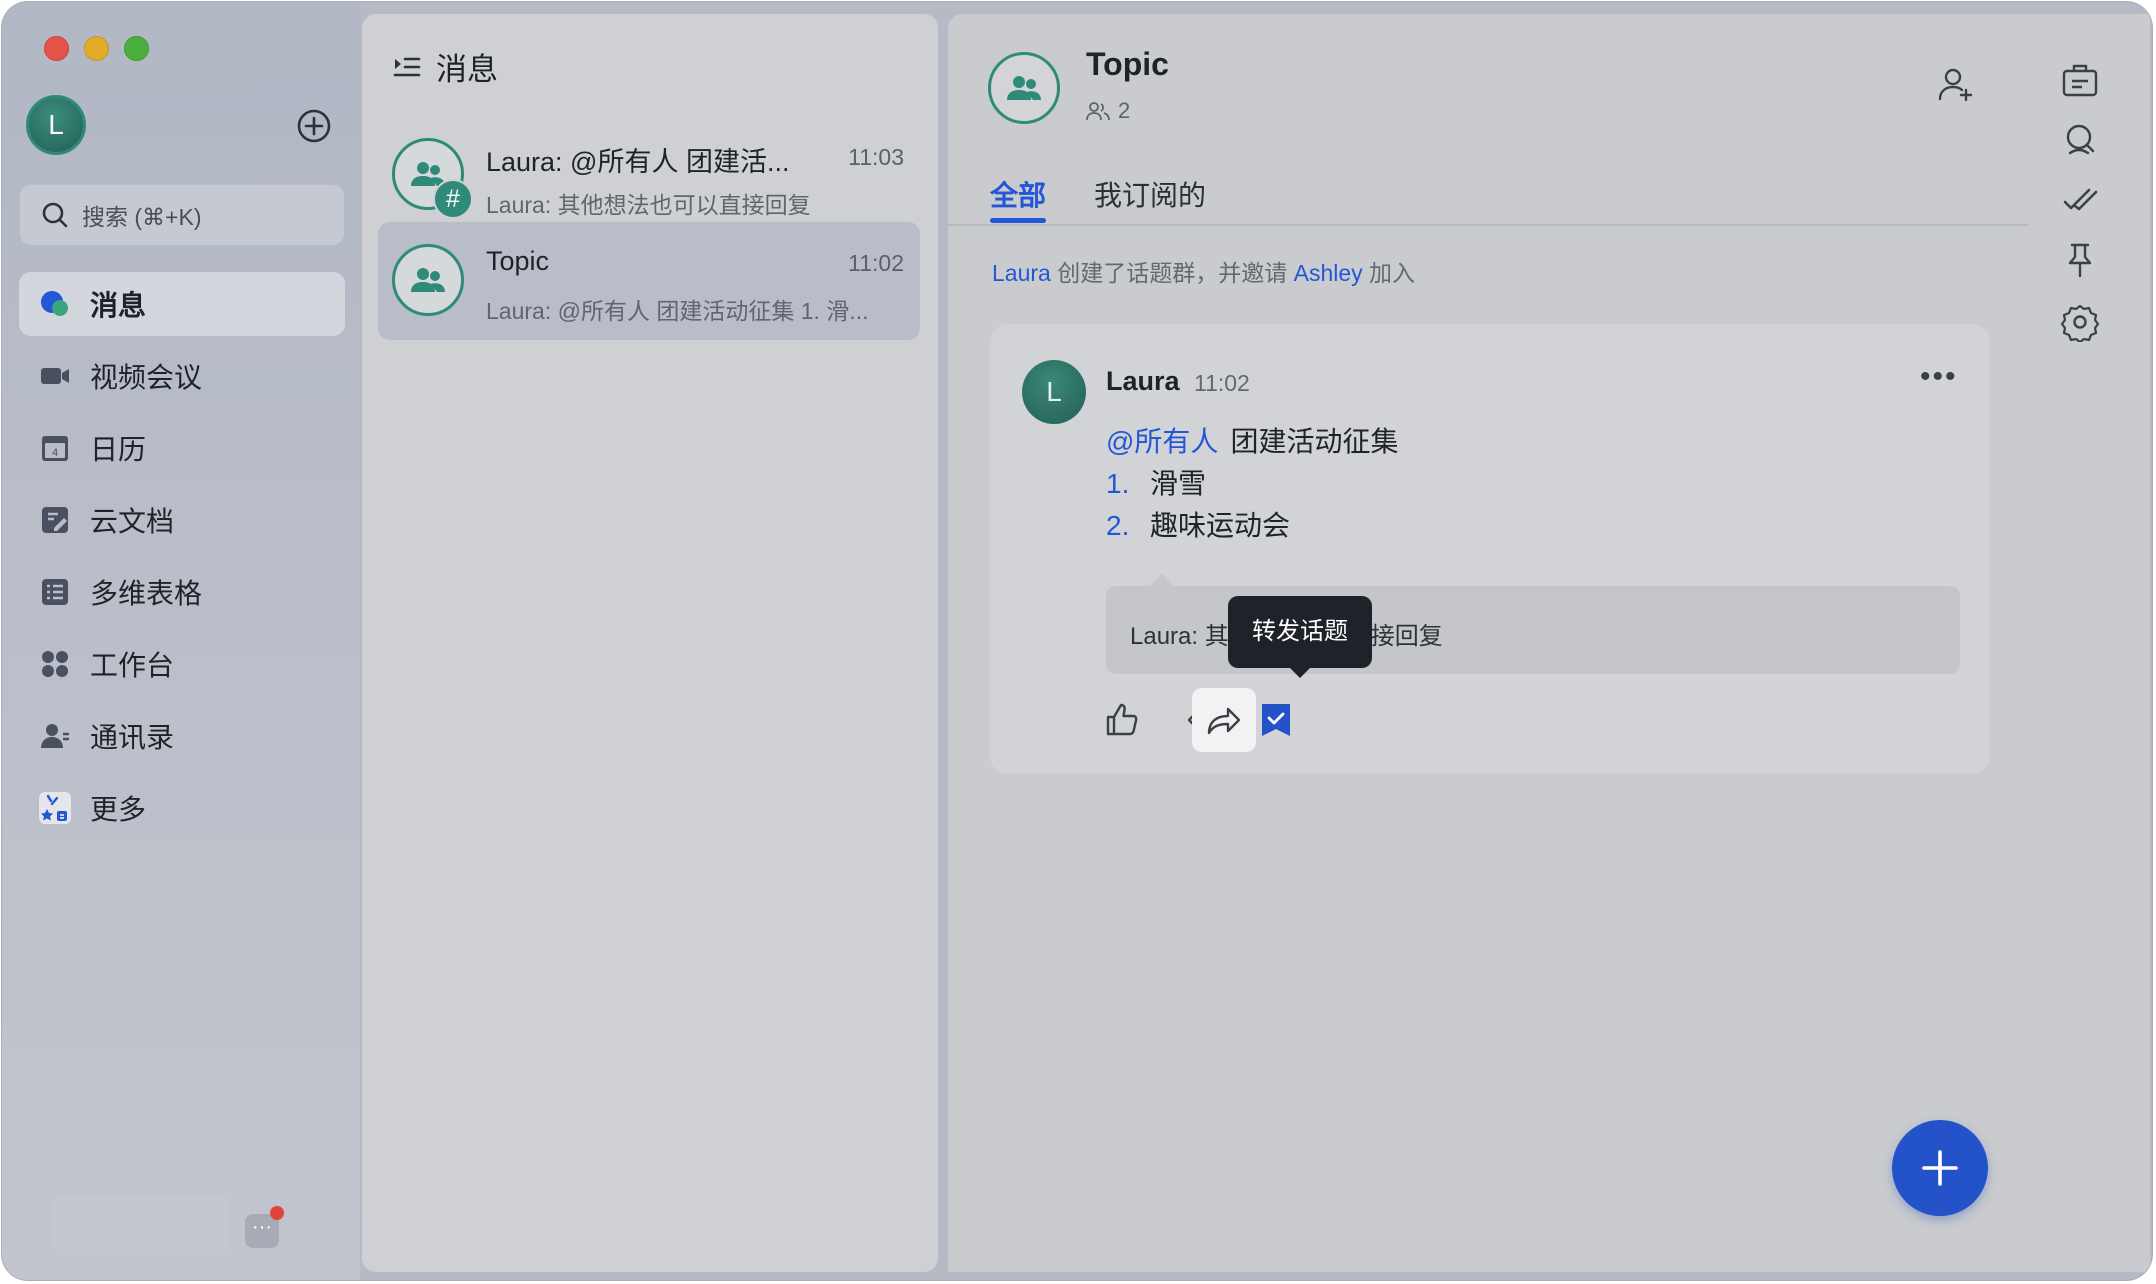  Describe the element at coordinates (132, 737) in the screenshot. I see `nav-label: 通讯录` at that location.